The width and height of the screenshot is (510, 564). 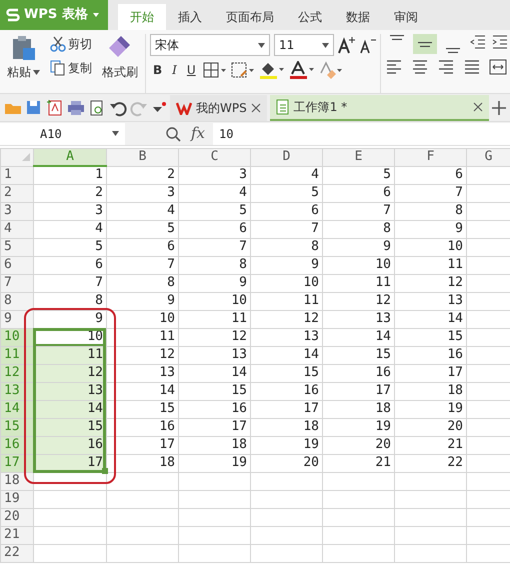 I want to click on align-top-icon, so click(x=397, y=37).